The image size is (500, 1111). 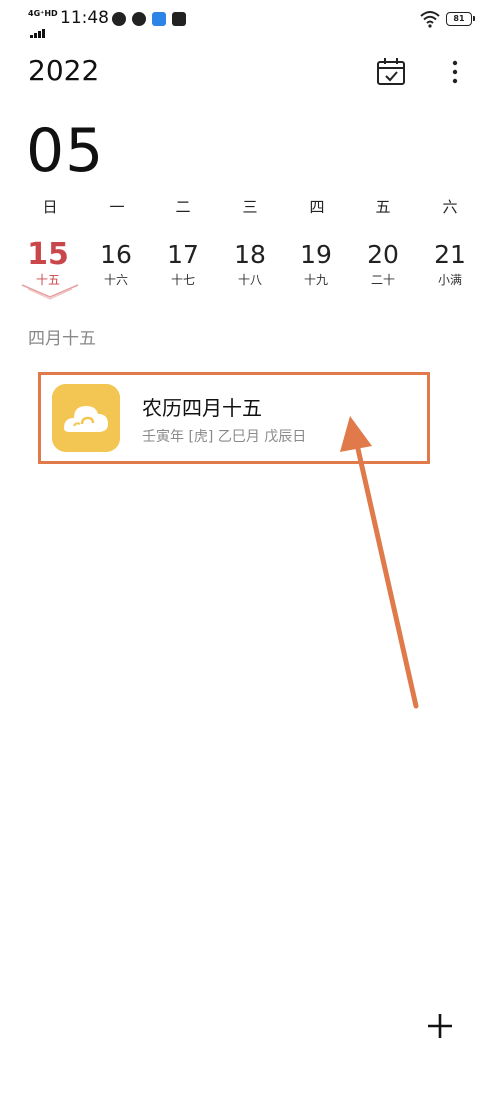 What do you see at coordinates (450, 207) in the screenshot?
I see `weekday-label: 六` at bounding box center [450, 207].